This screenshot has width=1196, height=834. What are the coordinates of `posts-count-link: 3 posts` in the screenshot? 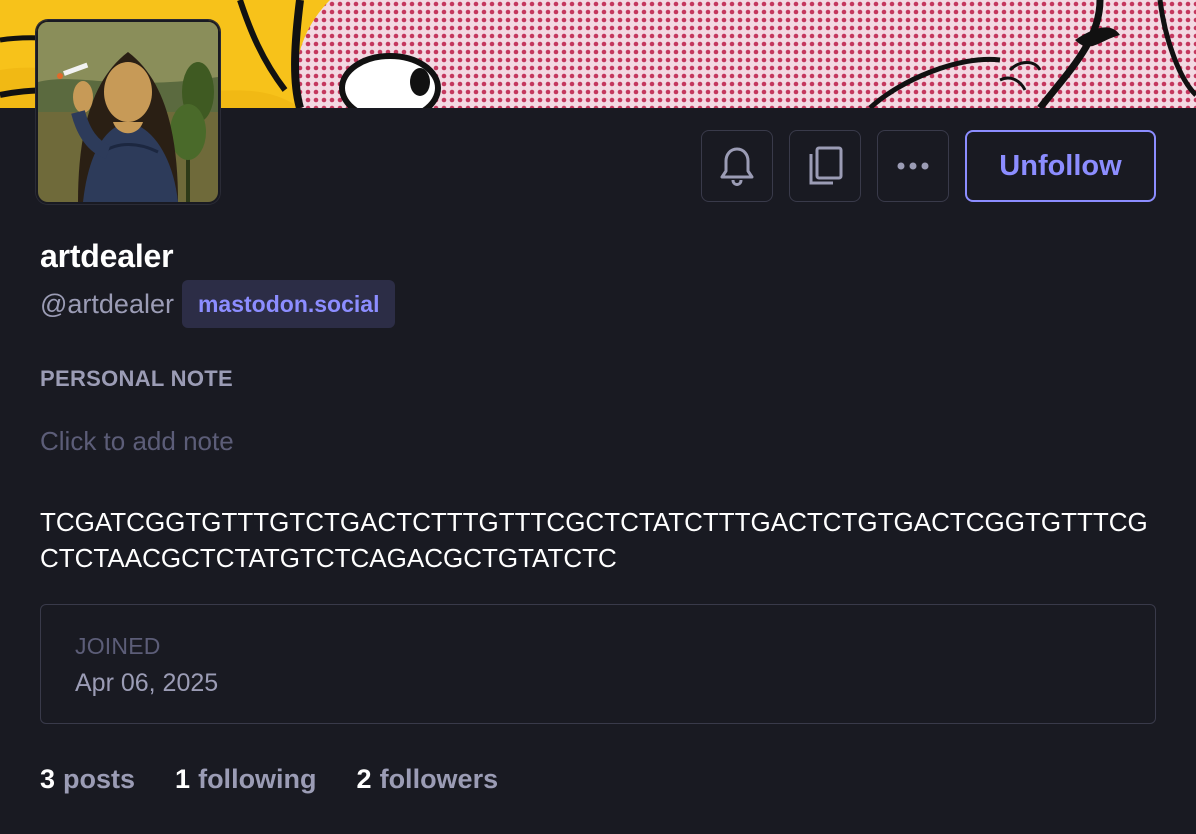 It's located at (87, 779).